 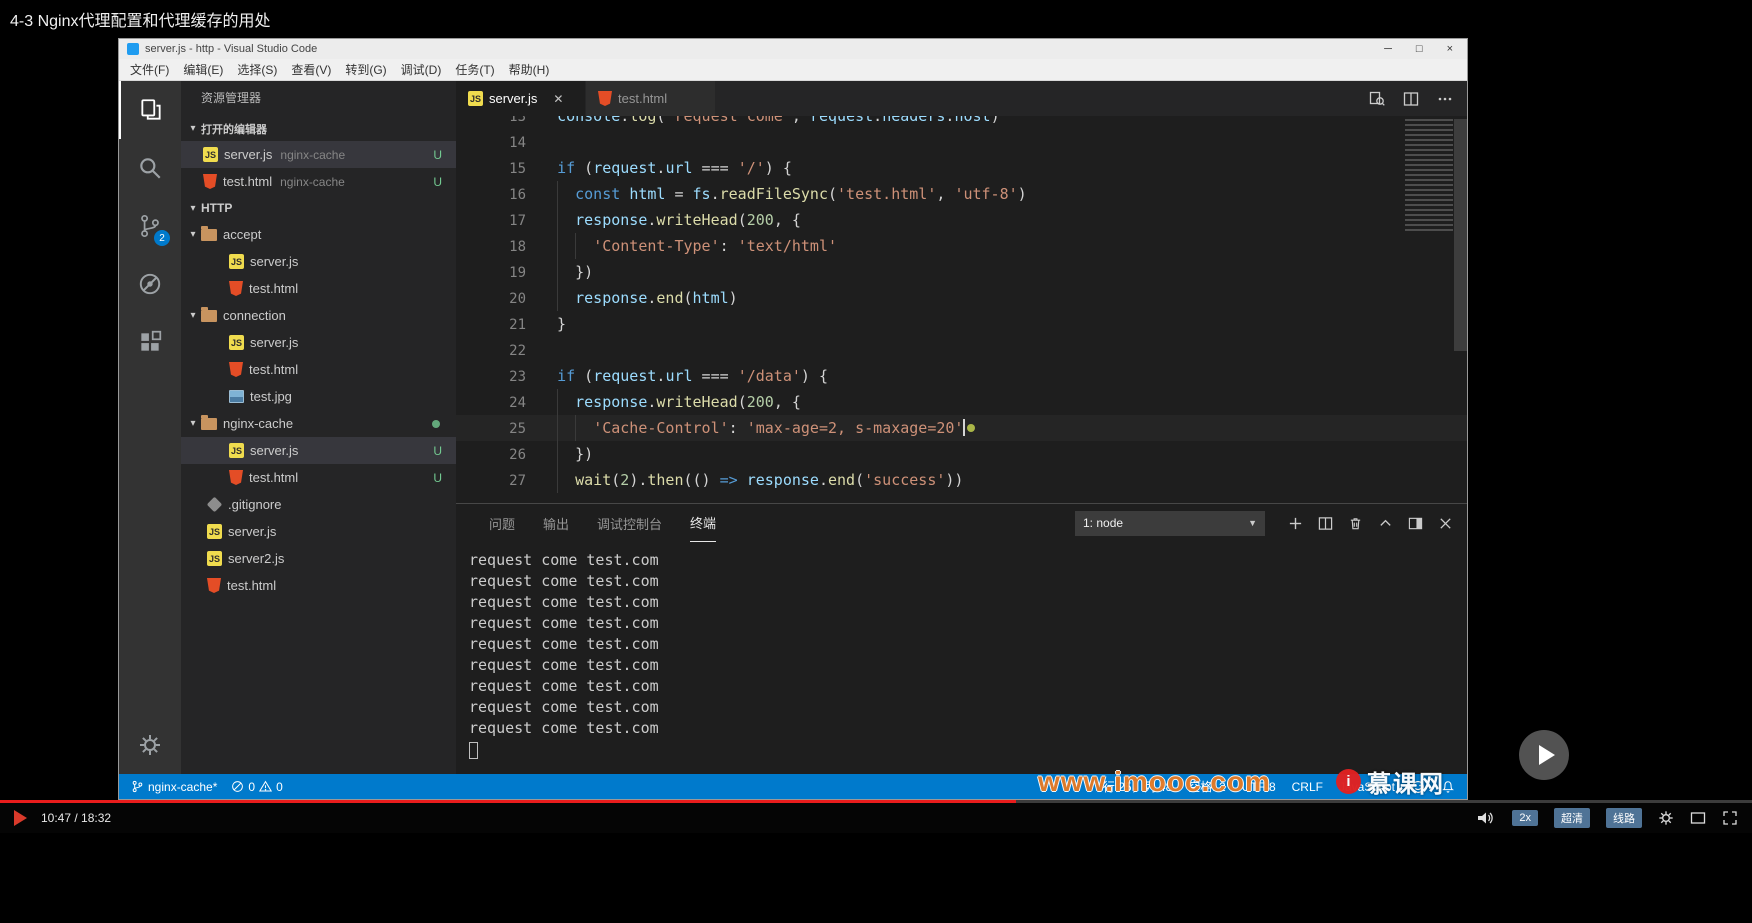 I want to click on tree-file: .gitignore, so click(x=318, y=504).